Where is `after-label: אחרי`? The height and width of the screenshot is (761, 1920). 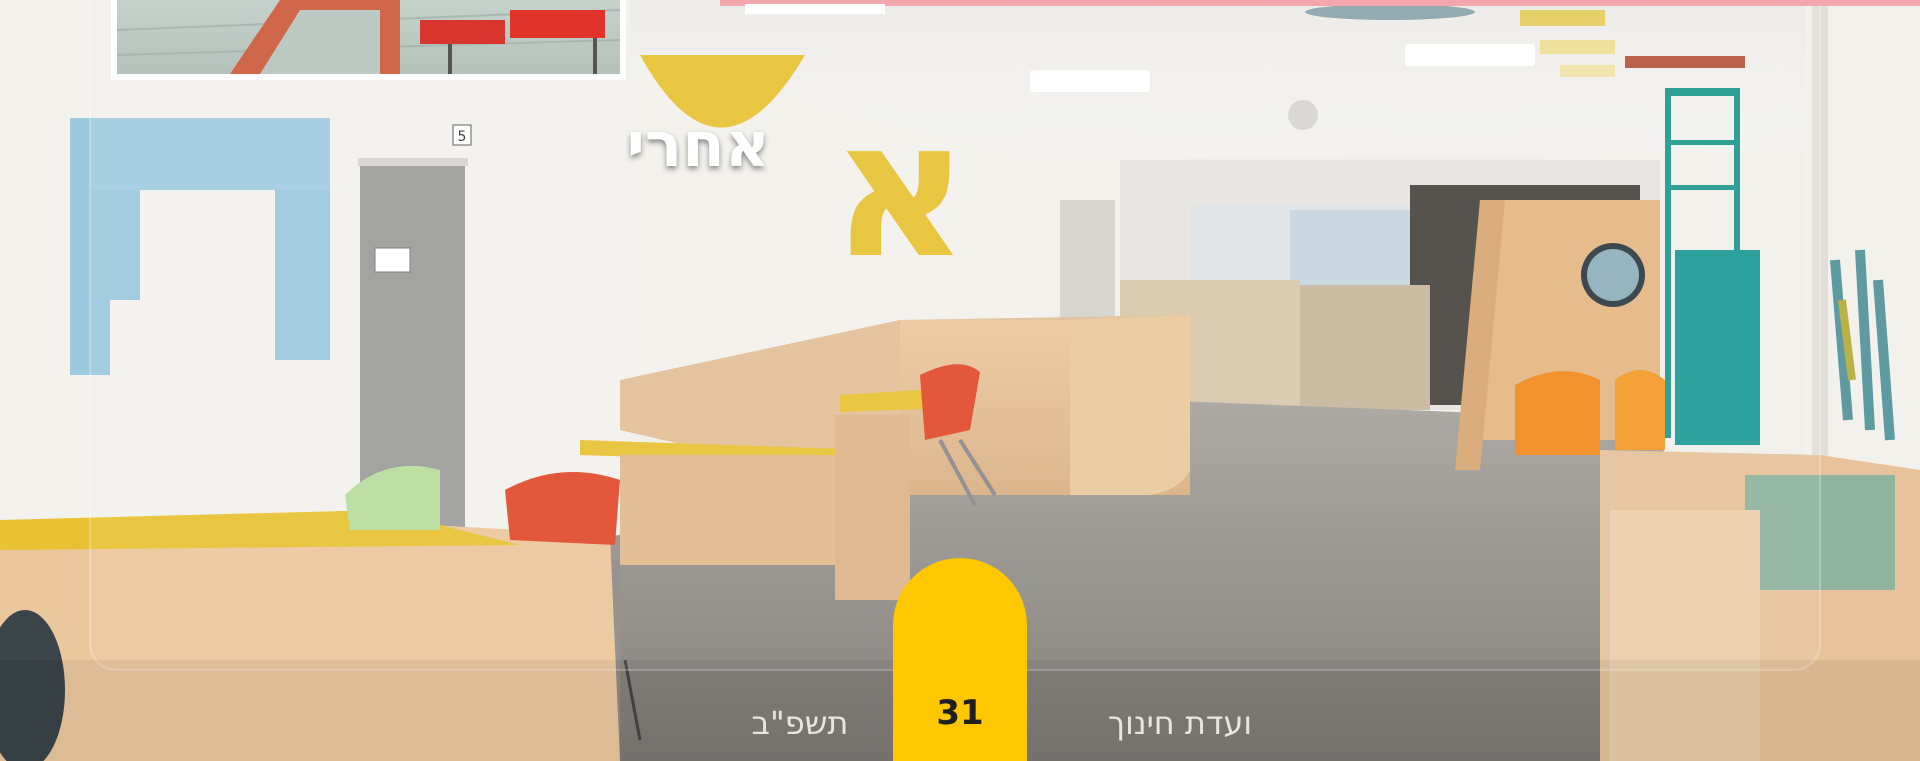
after-label: אחרי is located at coordinates (698, 144).